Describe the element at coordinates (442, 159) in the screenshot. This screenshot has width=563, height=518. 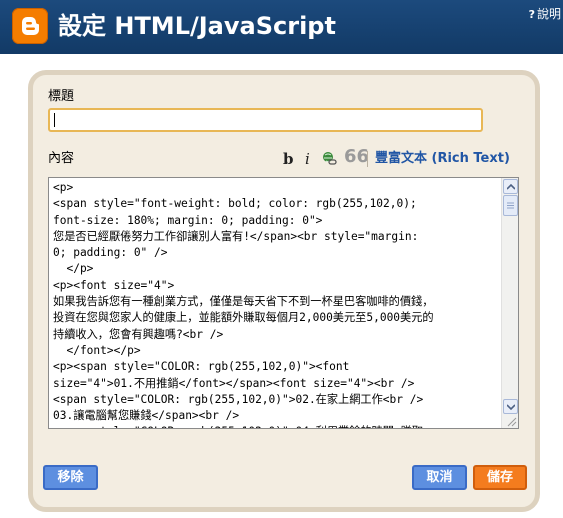
I see `rich-text-link: 豐富文本 (Rich Text)` at that location.